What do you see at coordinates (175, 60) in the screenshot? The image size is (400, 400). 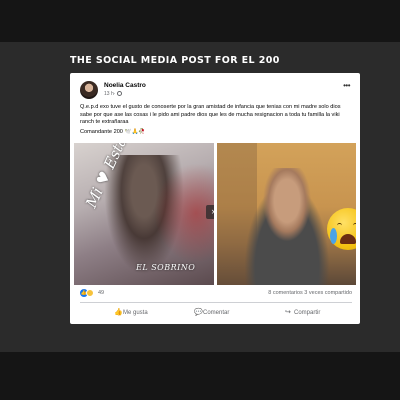 I see `page-headline: THE SOCIAL MEDIA POST FOR EL 200` at bounding box center [175, 60].